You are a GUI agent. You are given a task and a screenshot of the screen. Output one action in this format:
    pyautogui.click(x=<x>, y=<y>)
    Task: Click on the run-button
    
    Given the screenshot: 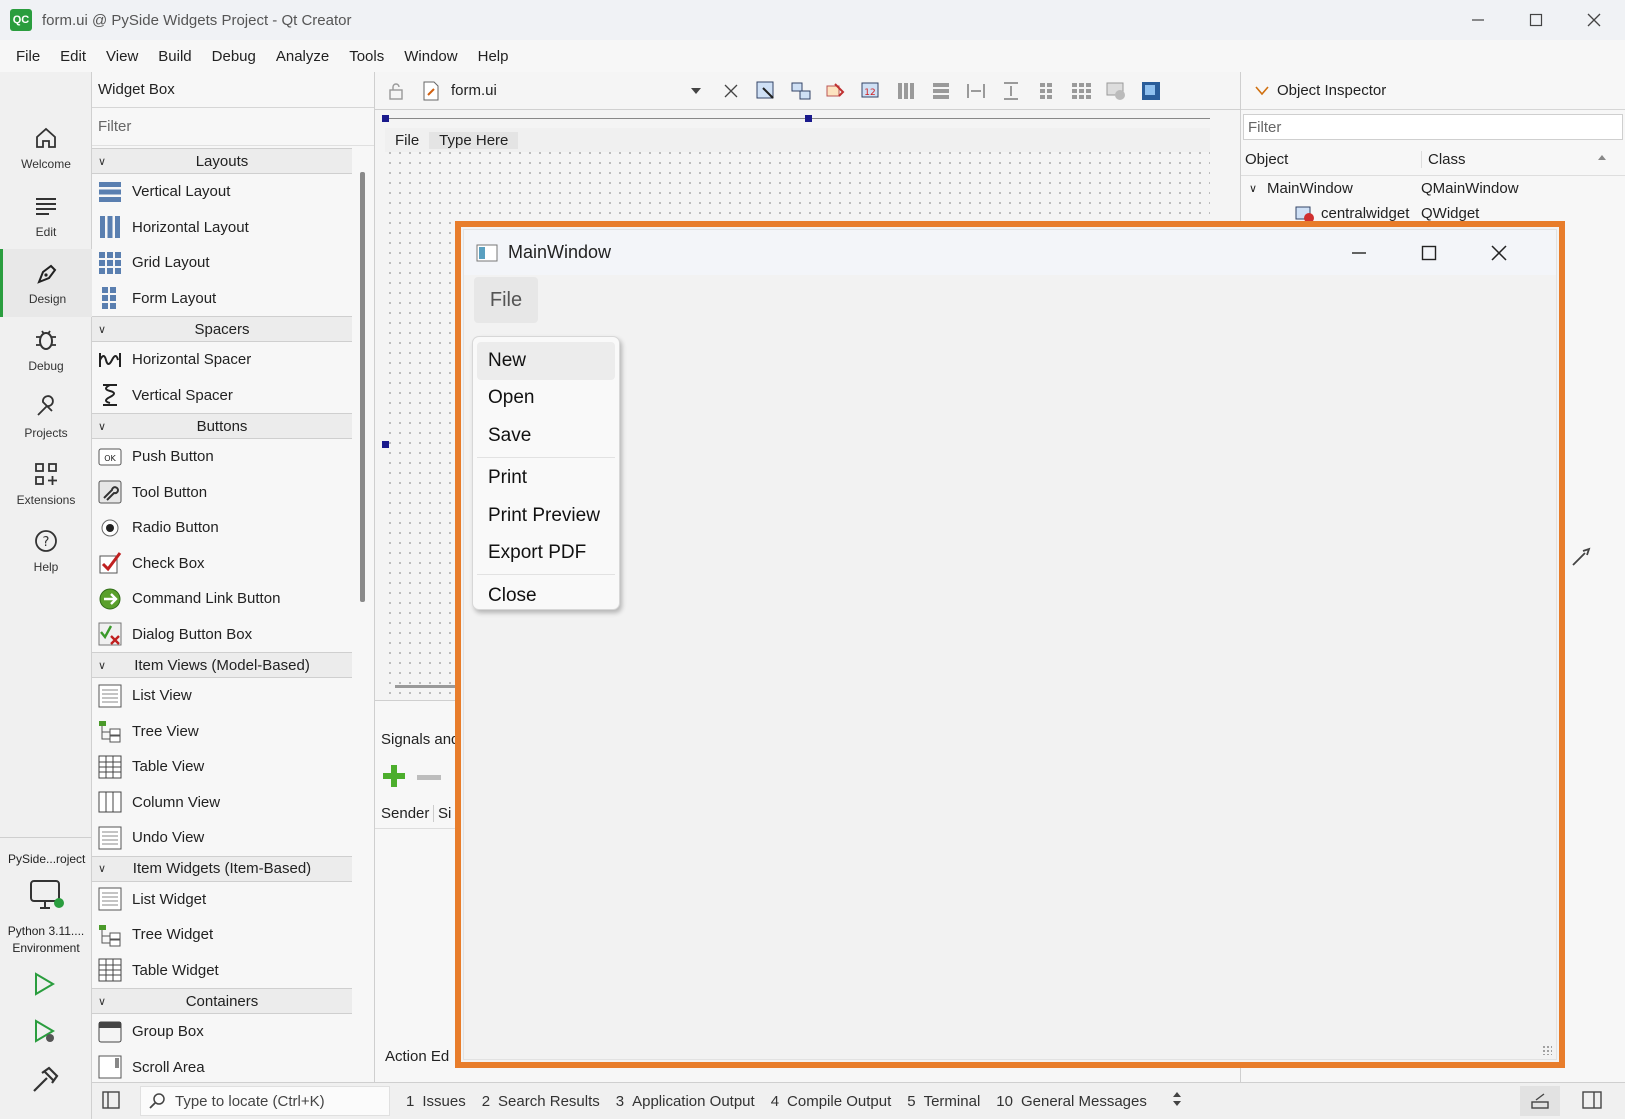 What is the action you would take?
    pyautogui.click(x=44, y=986)
    